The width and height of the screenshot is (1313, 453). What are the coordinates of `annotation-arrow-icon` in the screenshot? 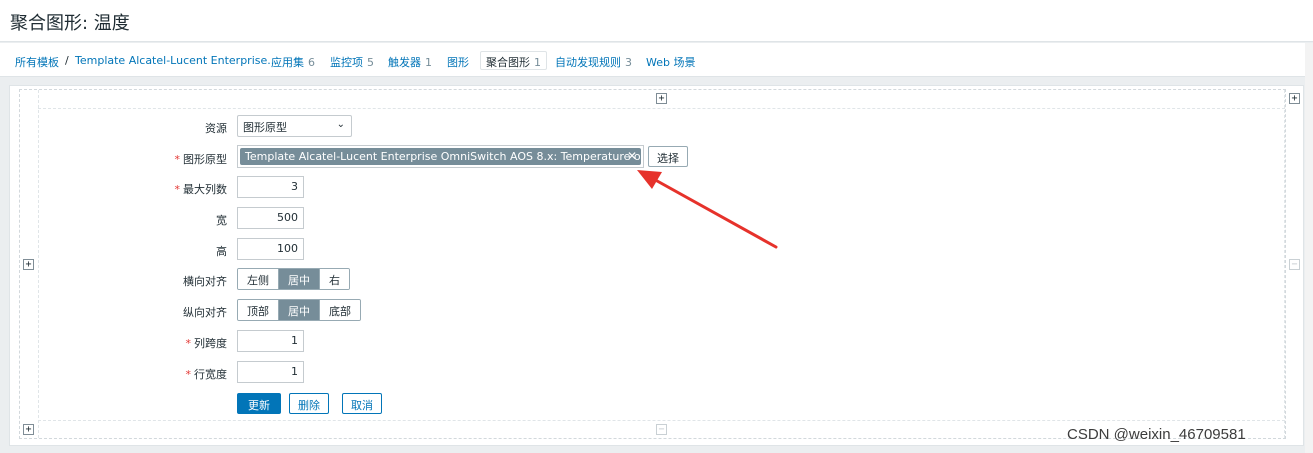 It's located at (707, 209).